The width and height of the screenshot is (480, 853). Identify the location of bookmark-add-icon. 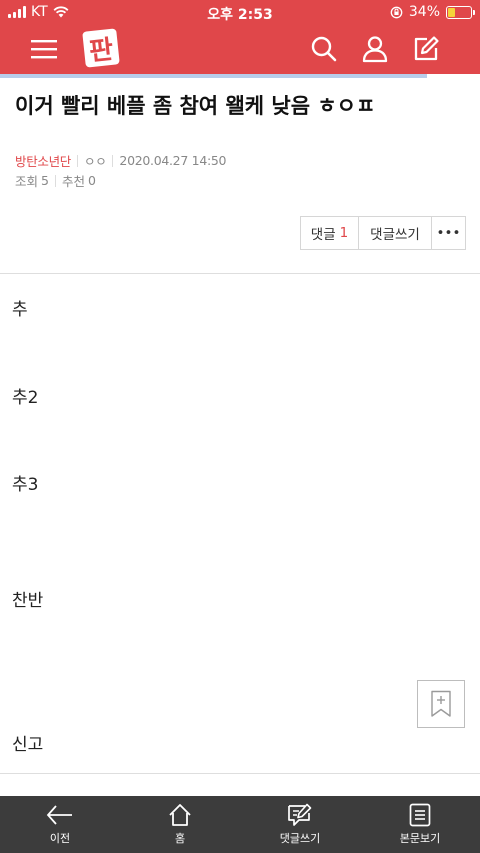
(441, 703).